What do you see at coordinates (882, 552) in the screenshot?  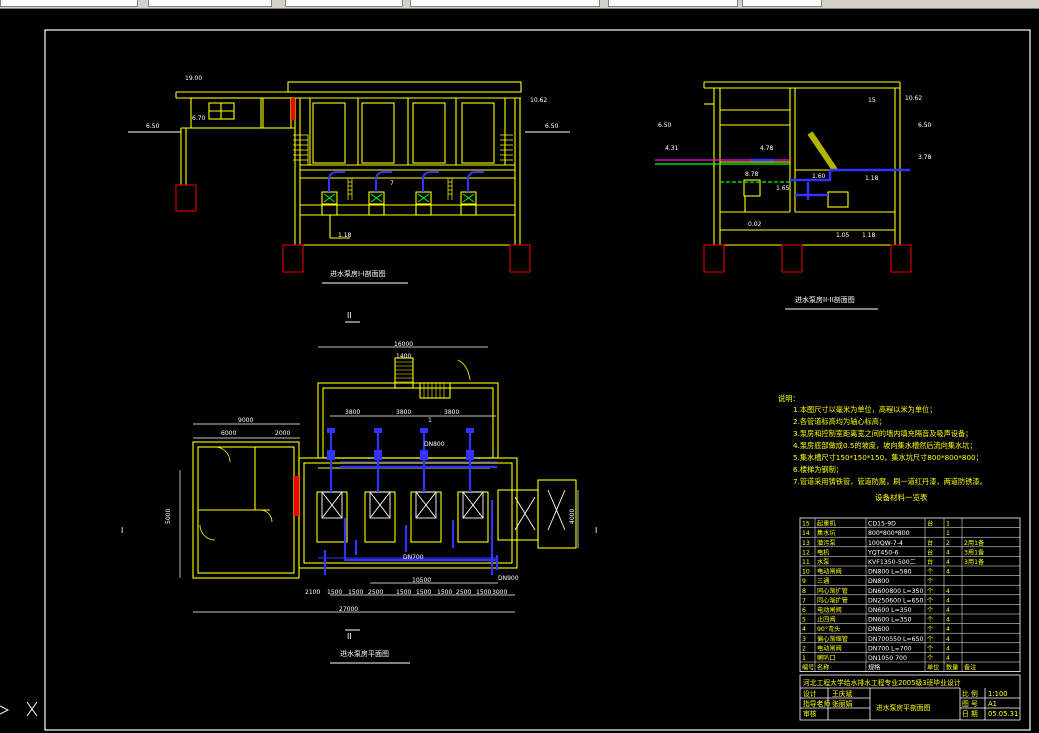 I see `table-cell: YQT450-6` at bounding box center [882, 552].